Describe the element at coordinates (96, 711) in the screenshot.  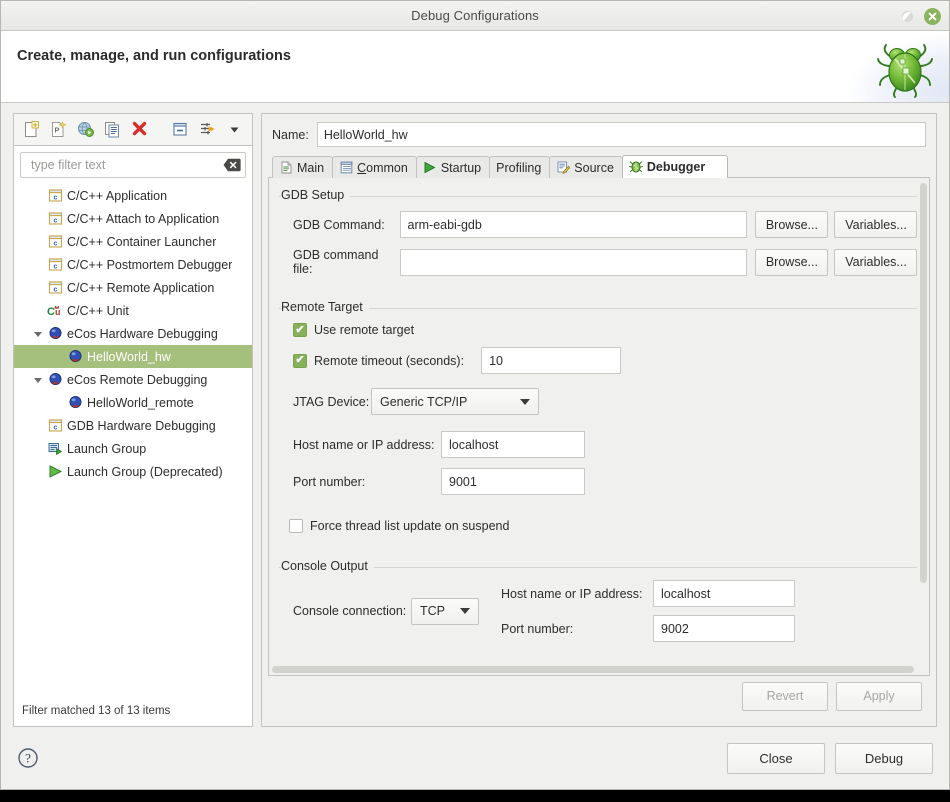
I see `filter-status: Filter matched 13 of 13 items` at that location.